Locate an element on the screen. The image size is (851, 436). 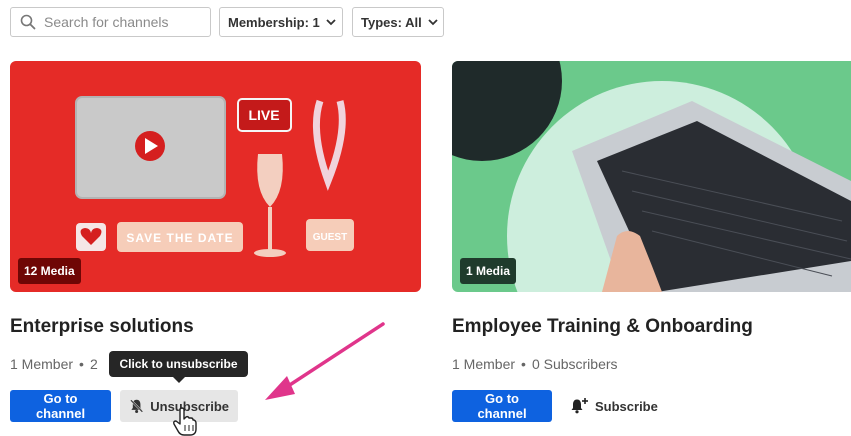
types-filter-dropdown: Types: All is located at coordinates (398, 22).